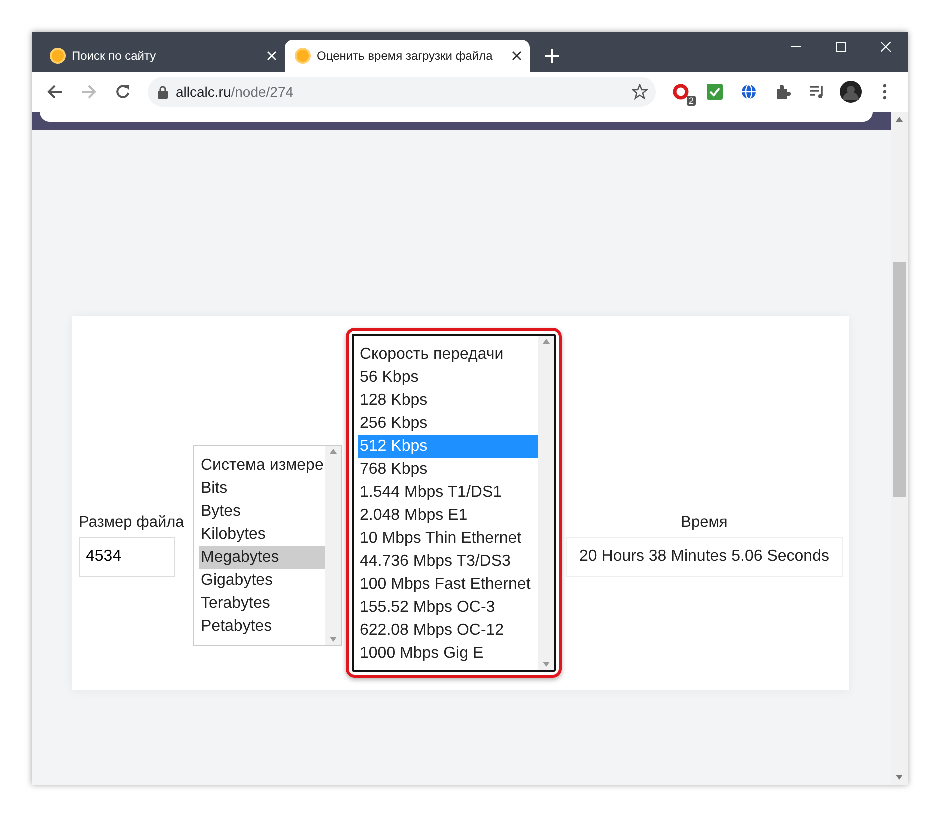 Image resolution: width=940 pixels, height=818 pixels. Describe the element at coordinates (704, 557) in the screenshot. I see `result-field: 20 Hours 38 Minutes 5.06 Seconds` at that location.